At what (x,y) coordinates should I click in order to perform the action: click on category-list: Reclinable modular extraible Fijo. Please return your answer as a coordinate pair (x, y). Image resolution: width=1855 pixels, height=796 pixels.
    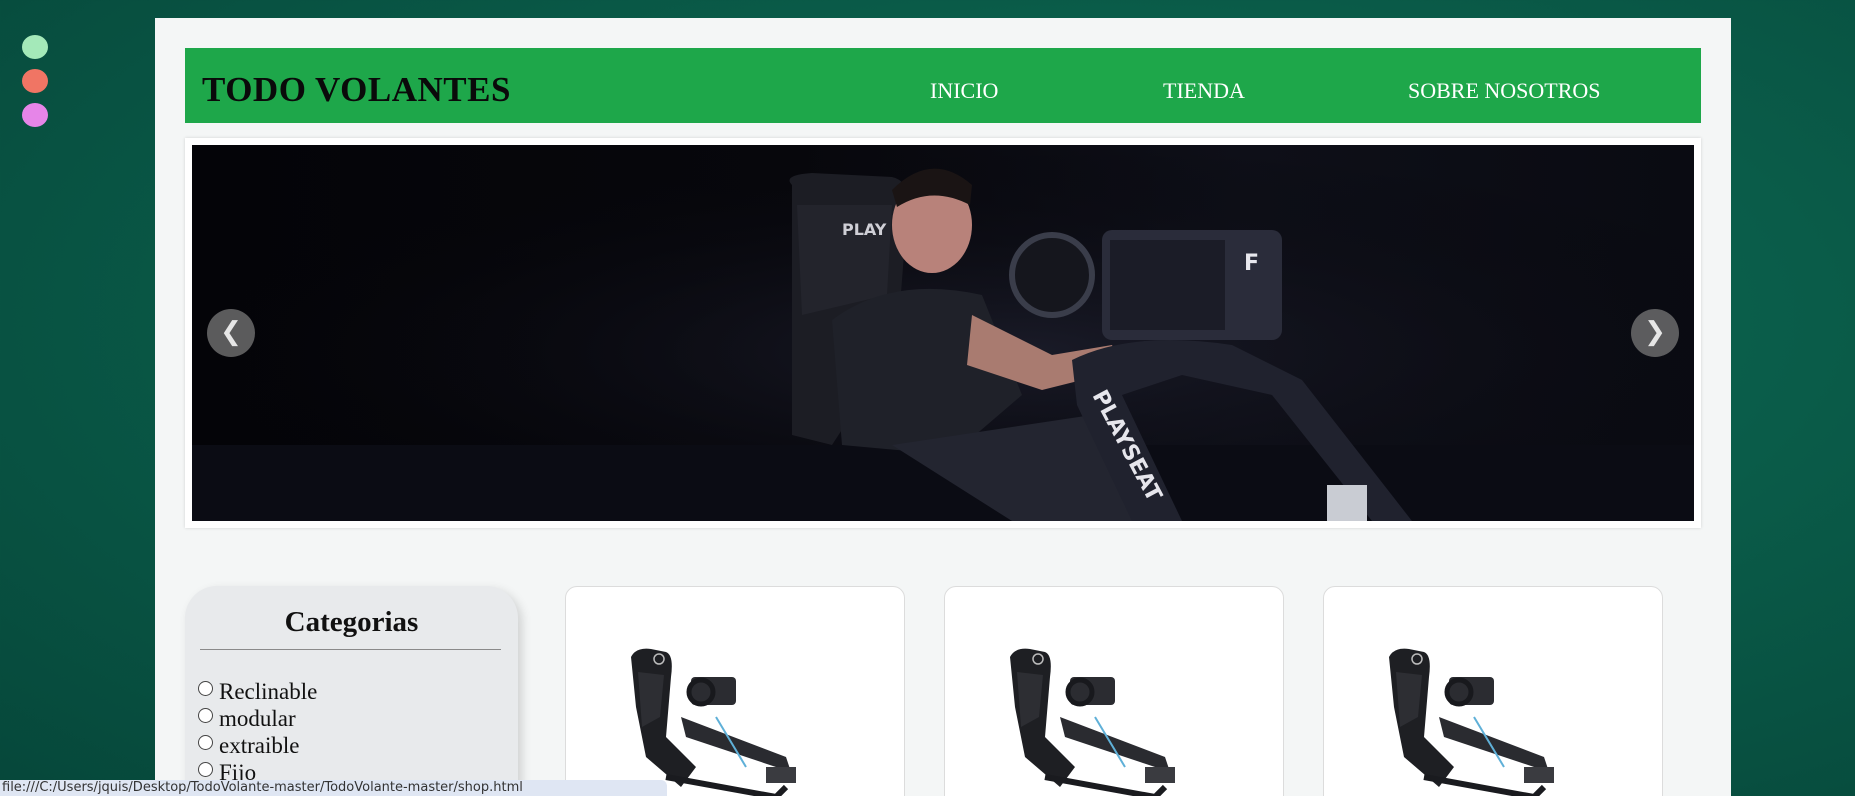
    Looking at the image, I should click on (257, 732).